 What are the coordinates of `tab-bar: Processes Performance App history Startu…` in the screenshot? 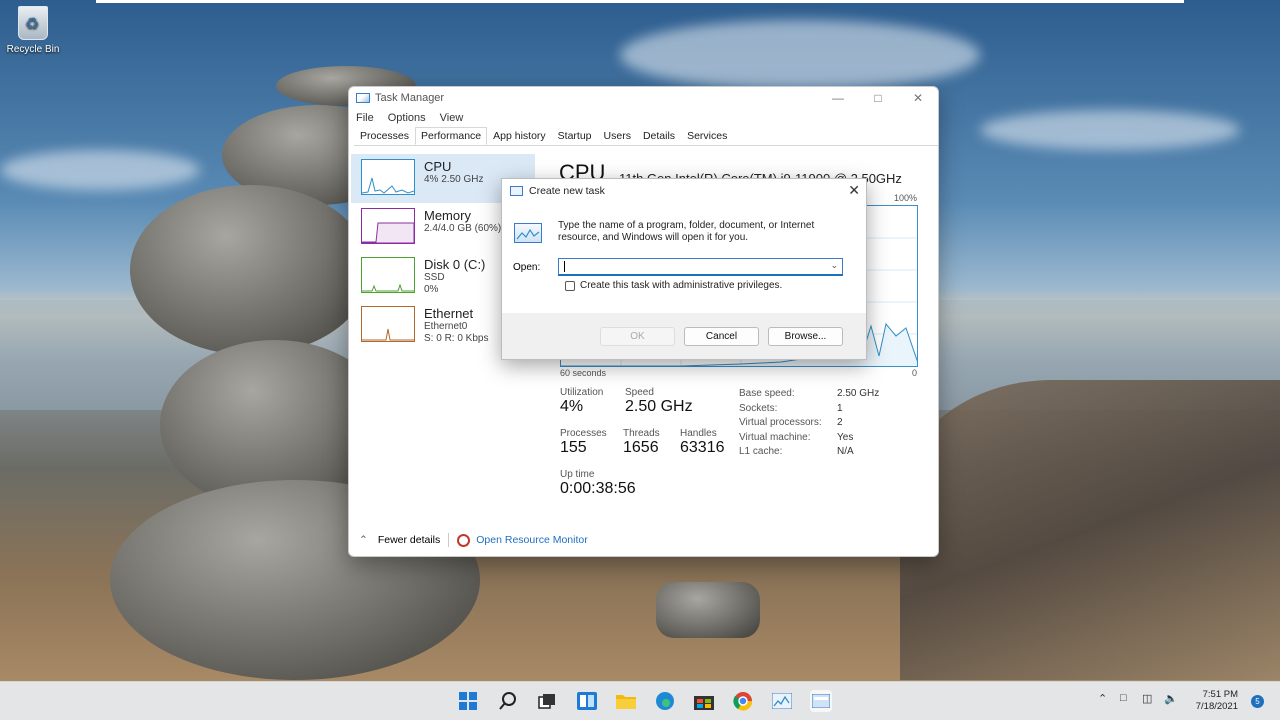 It's located at (646, 136).